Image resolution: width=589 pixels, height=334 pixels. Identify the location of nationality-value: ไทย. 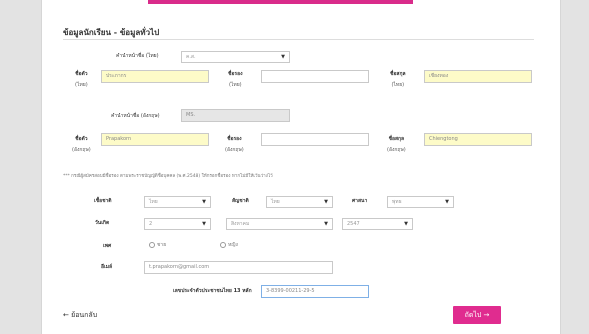
(275, 202).